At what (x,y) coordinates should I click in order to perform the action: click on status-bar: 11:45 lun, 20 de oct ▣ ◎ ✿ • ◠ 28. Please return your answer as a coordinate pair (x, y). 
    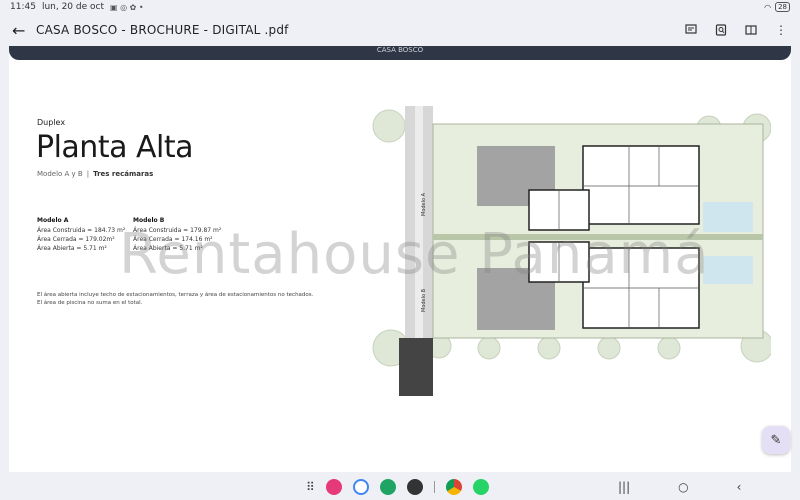
    Looking at the image, I should click on (400, 7).